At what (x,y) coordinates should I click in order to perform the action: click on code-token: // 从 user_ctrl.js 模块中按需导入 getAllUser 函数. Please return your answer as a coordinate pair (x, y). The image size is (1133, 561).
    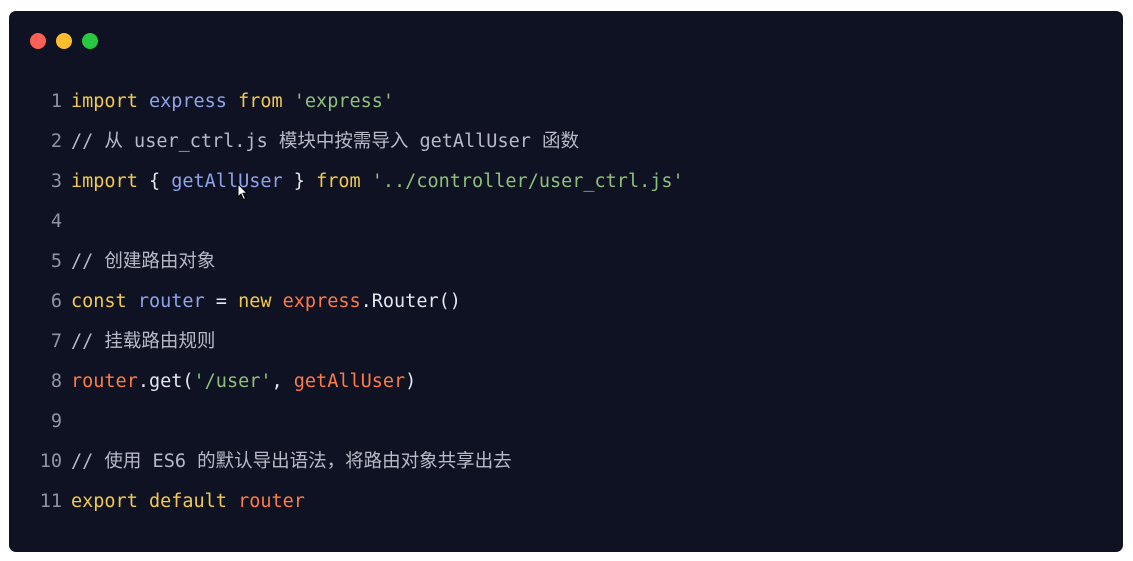
    Looking at the image, I should click on (325, 141).